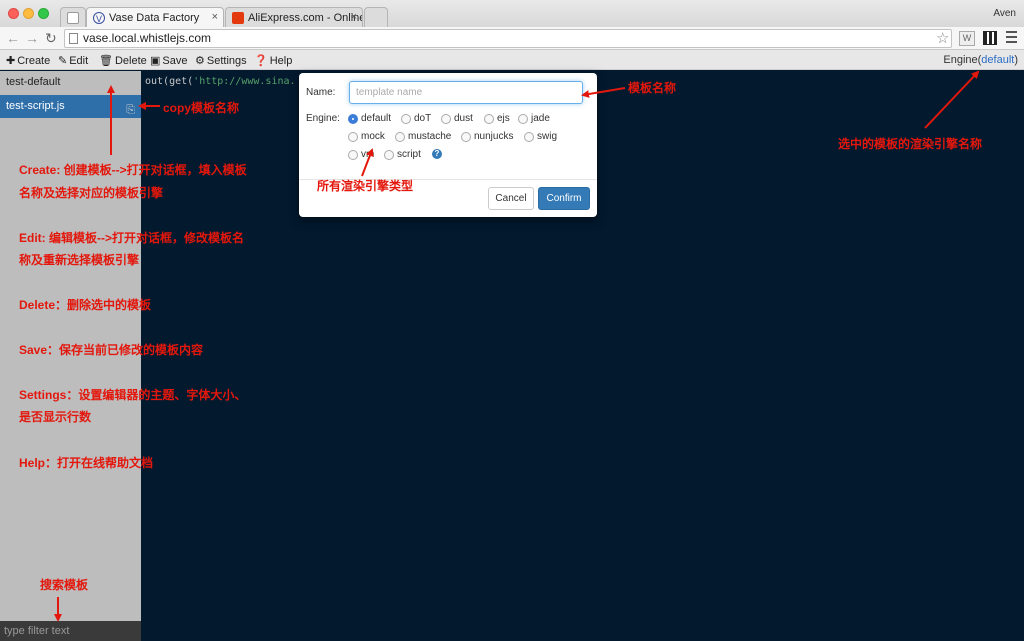 This screenshot has height=641, width=1024. What do you see at coordinates (508, 38) in the screenshot?
I see `url-input: vase.local.whistlejs.com` at bounding box center [508, 38].